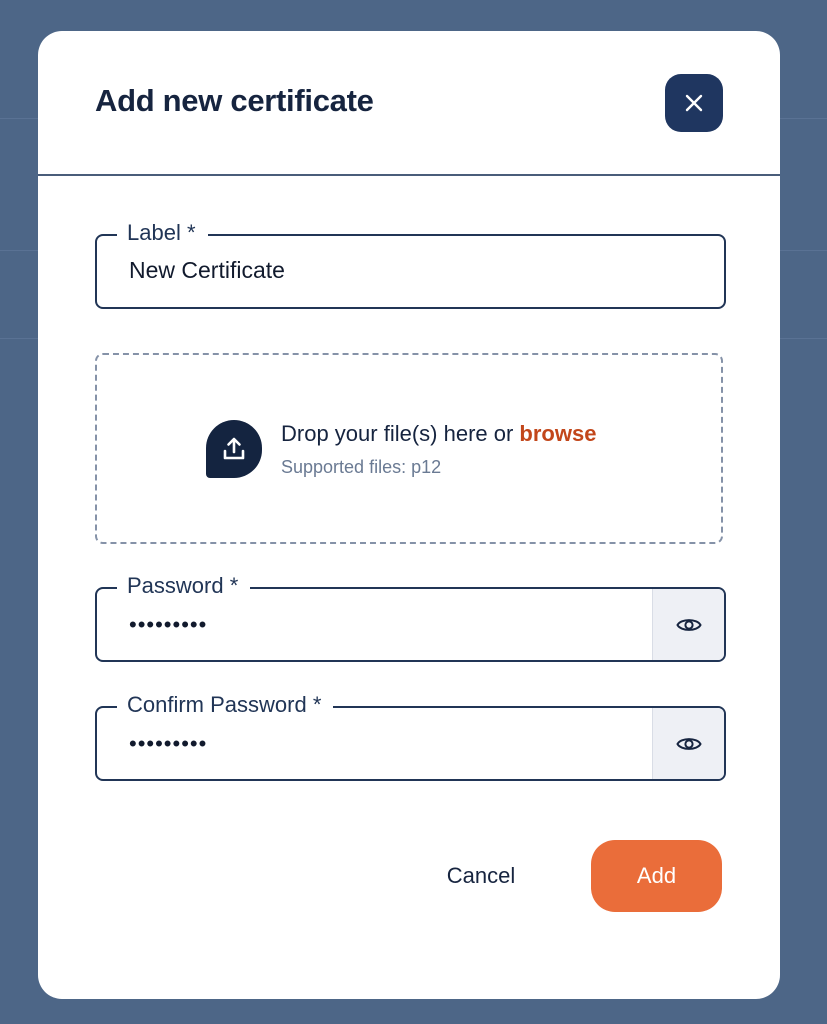 Image resolution: width=827 pixels, height=1024 pixels. Describe the element at coordinates (162, 233) in the screenshot. I see `label-field-label: Label *` at that location.